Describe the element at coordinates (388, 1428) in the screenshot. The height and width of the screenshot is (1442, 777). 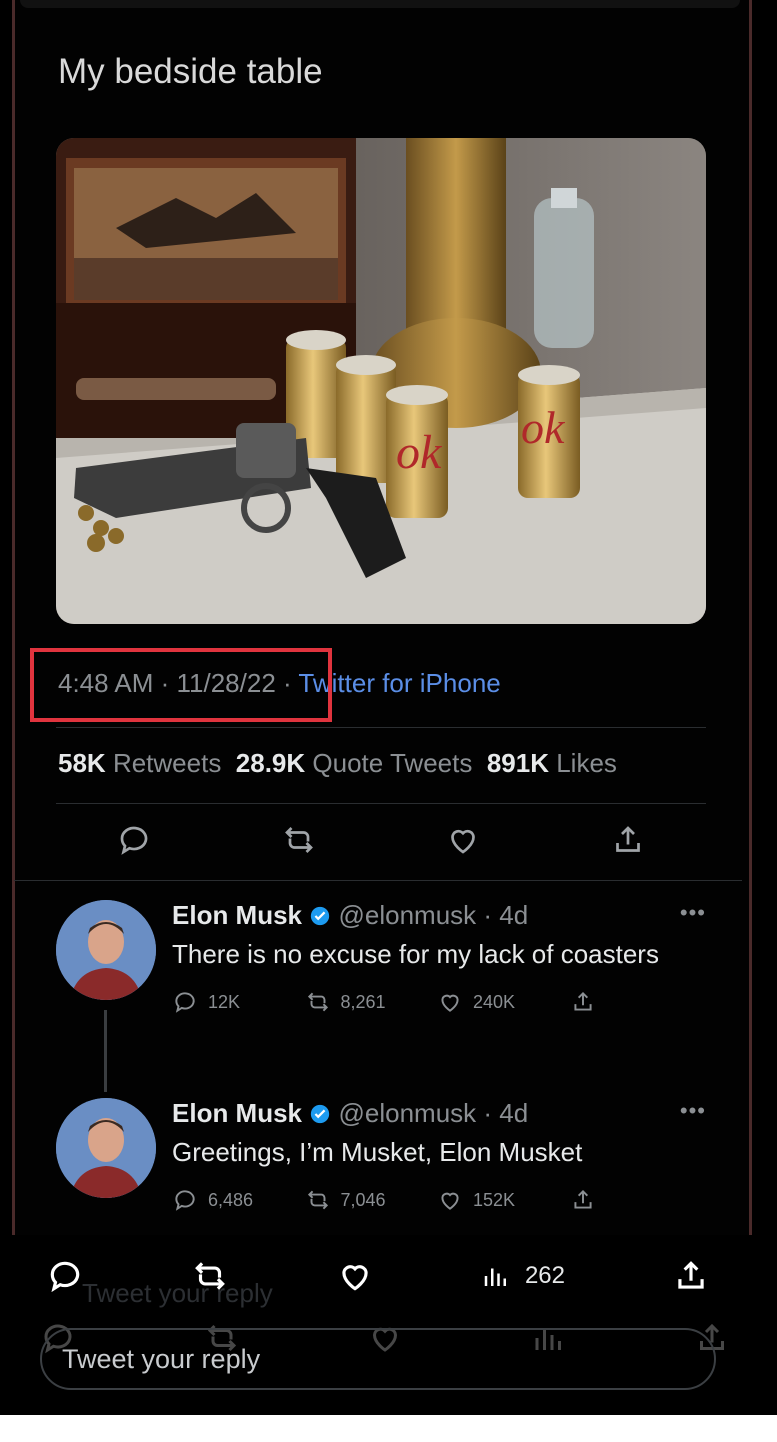
I see `bottom-edge` at that location.